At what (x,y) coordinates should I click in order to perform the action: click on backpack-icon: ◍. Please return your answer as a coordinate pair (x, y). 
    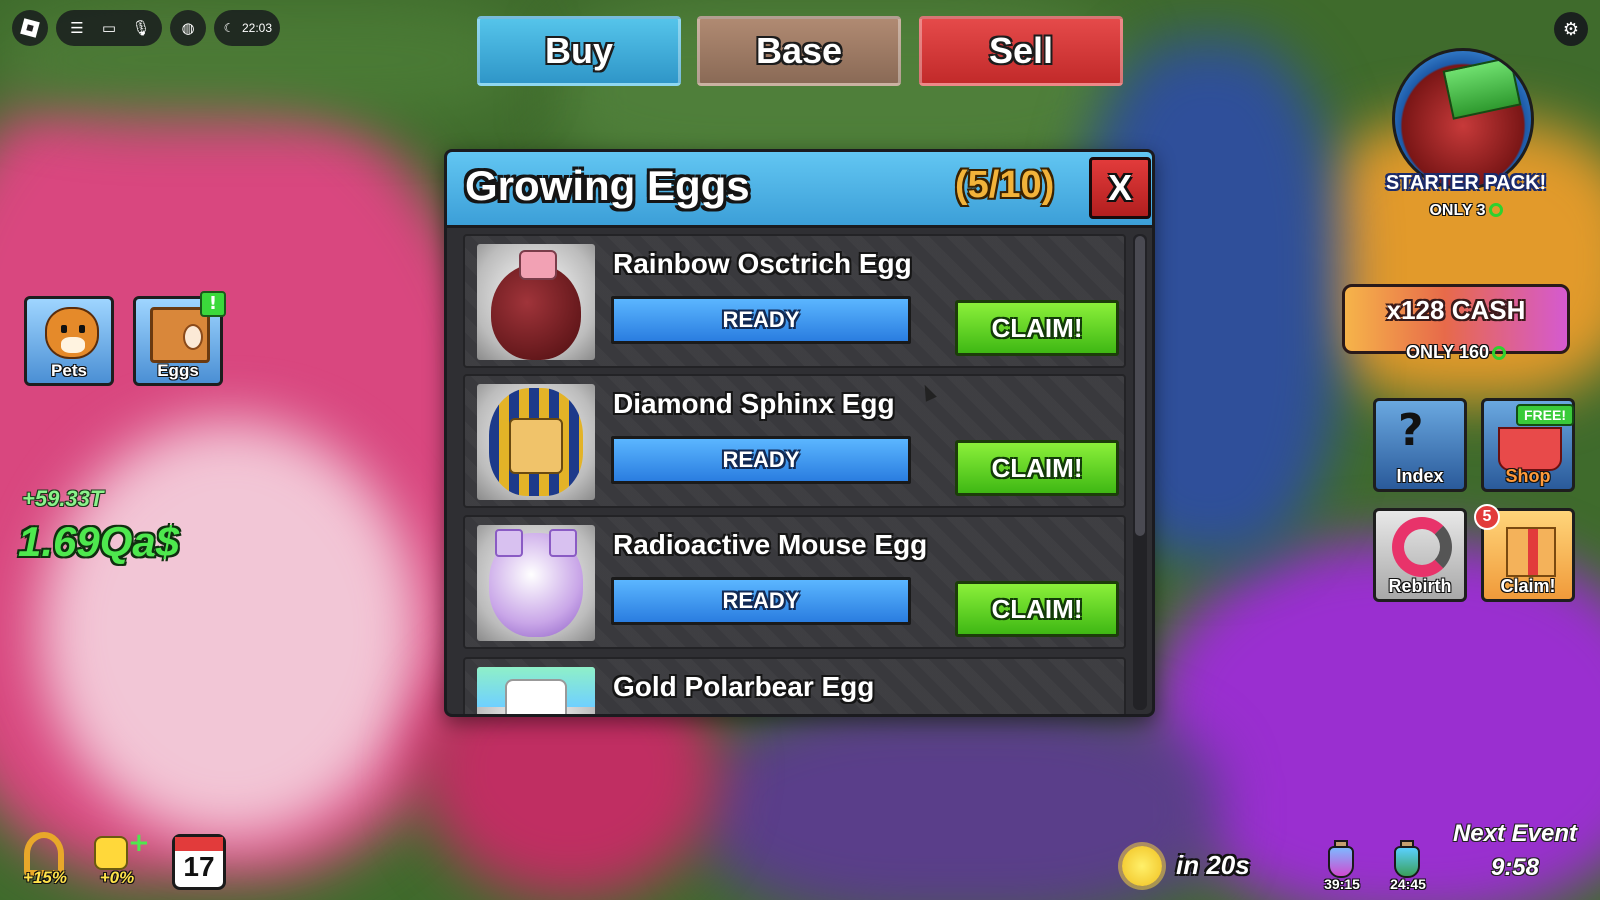
    Looking at the image, I should click on (188, 28).